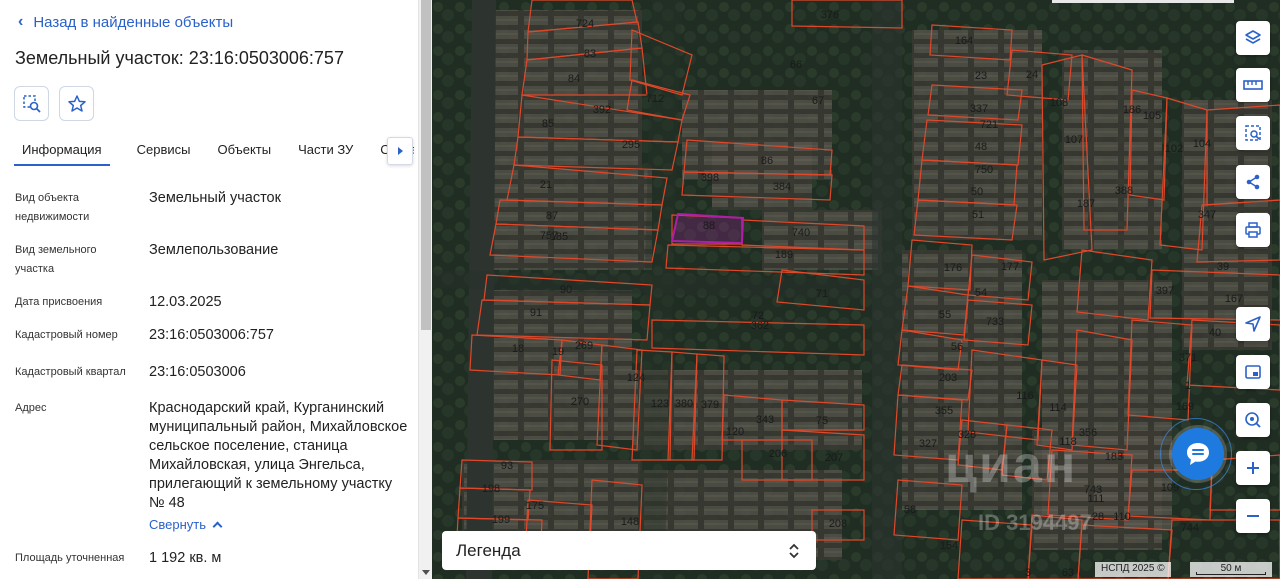  What do you see at coordinates (1253, 182) in the screenshot?
I see `share-button` at bounding box center [1253, 182].